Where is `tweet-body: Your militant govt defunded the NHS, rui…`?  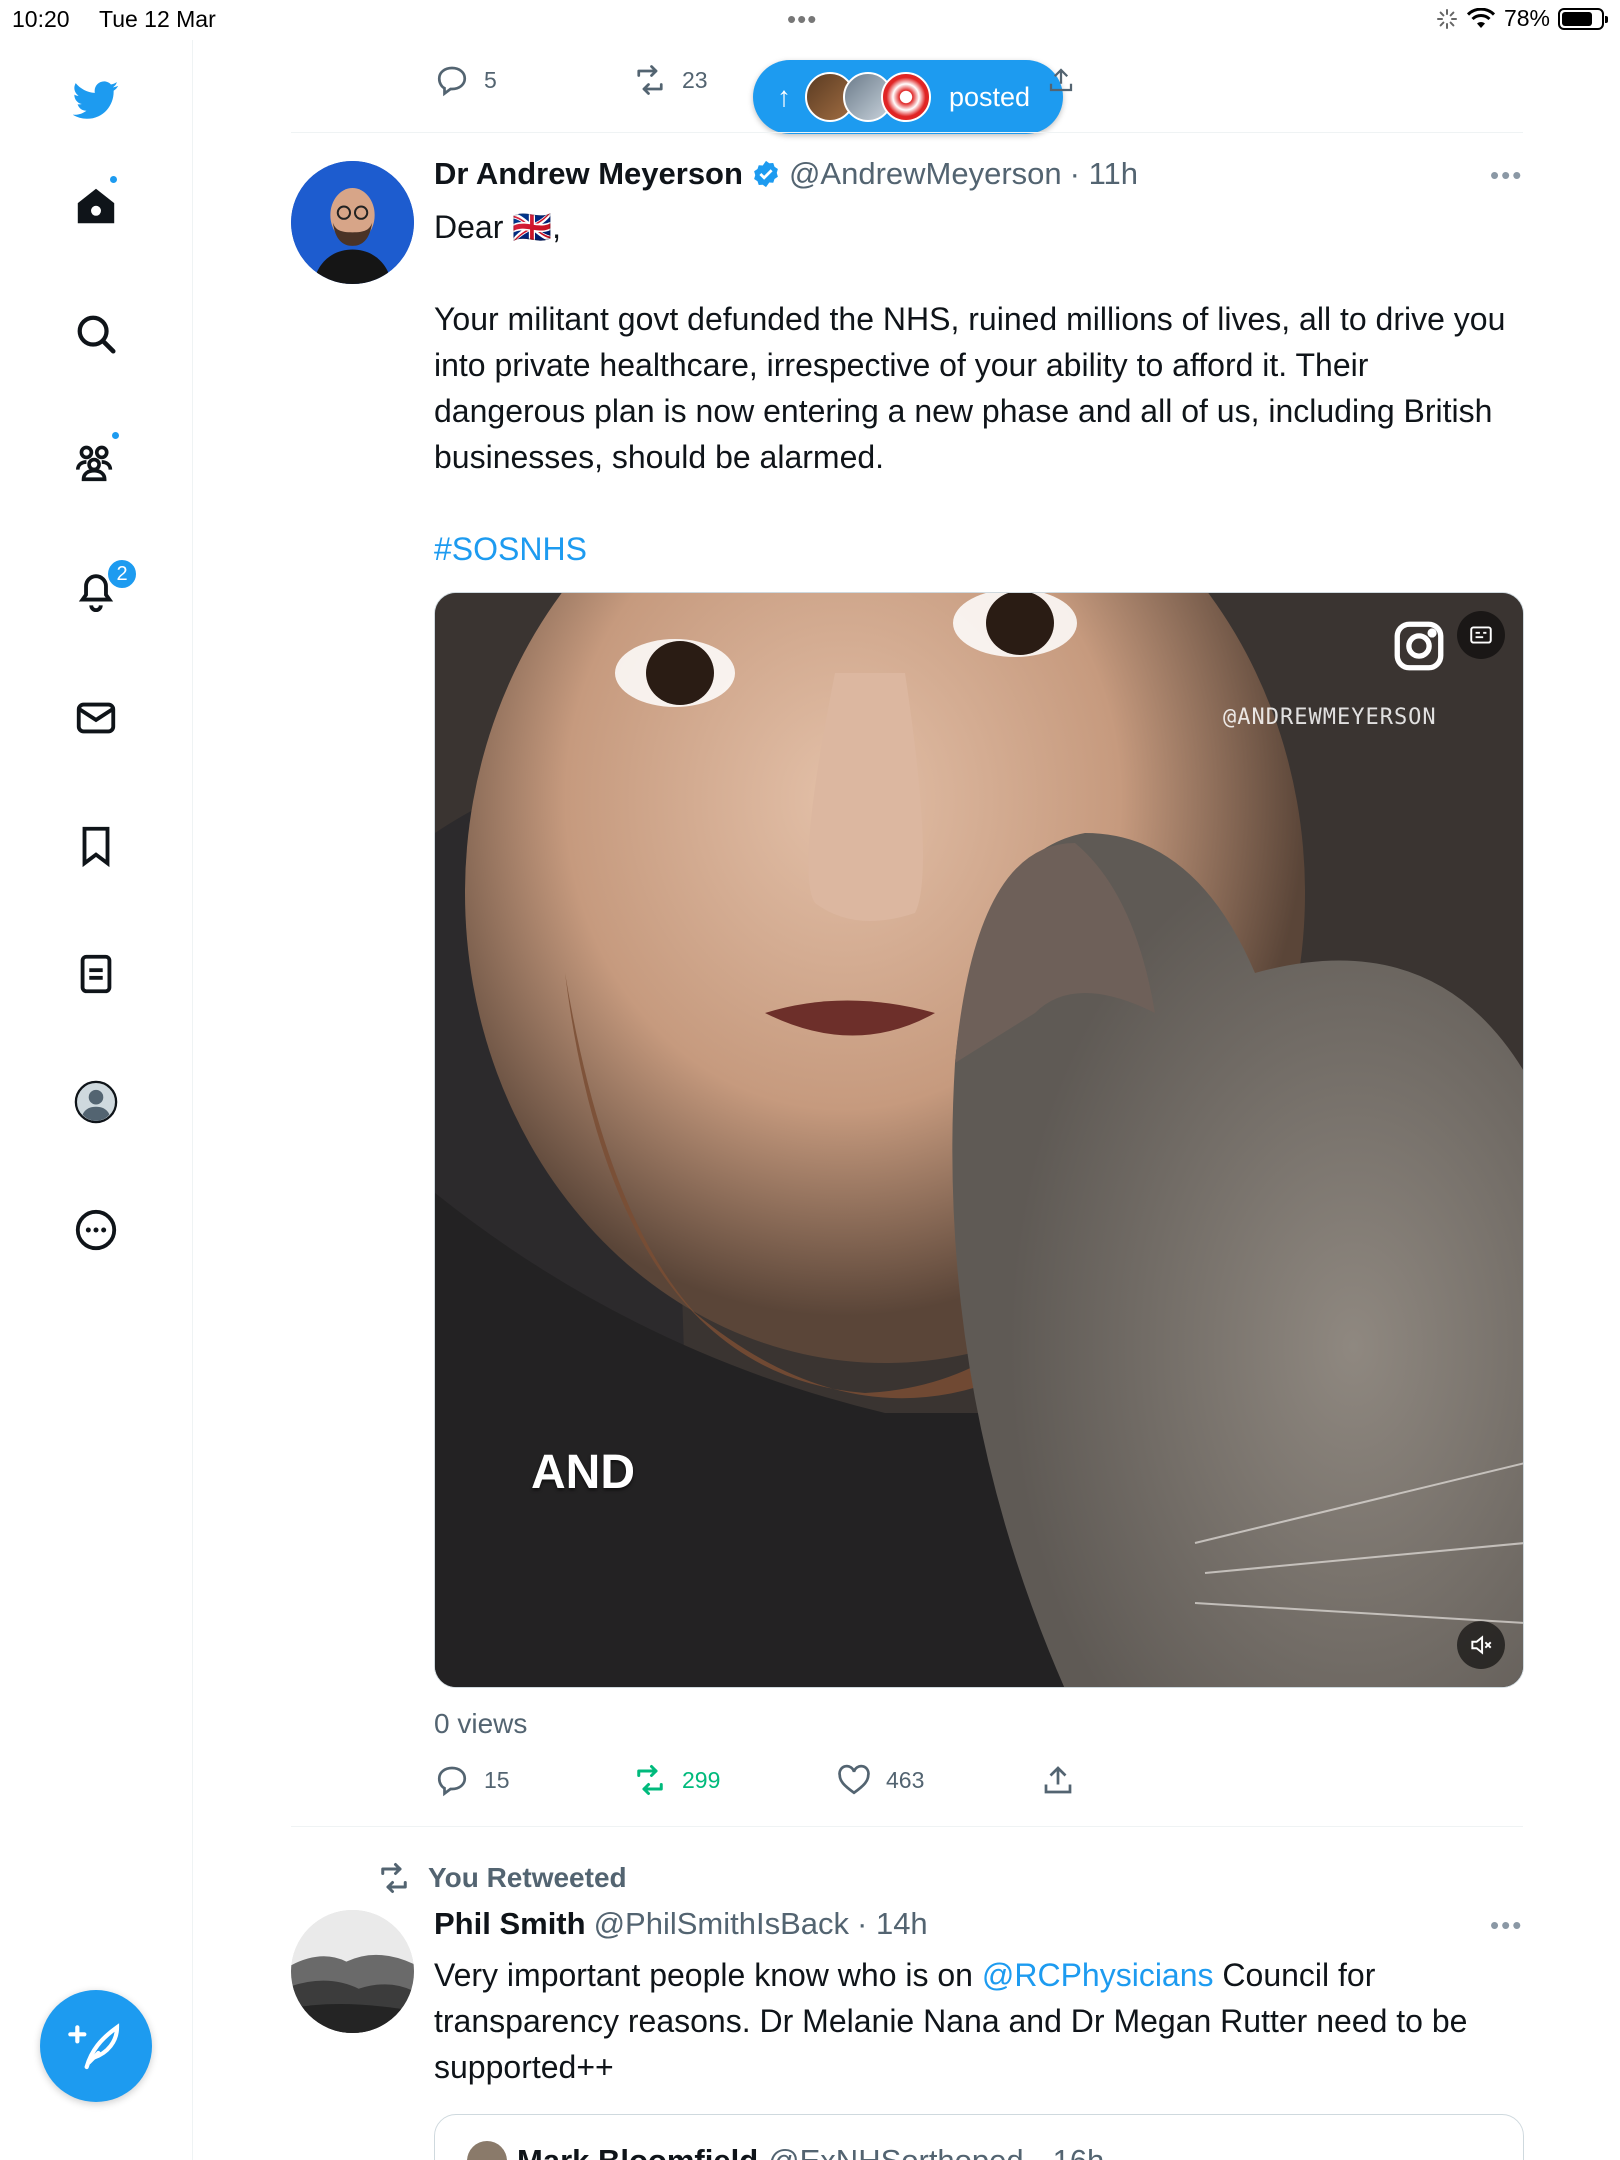
tweet-body: Your militant govt defunded the NHS, rui… is located at coordinates (970, 388).